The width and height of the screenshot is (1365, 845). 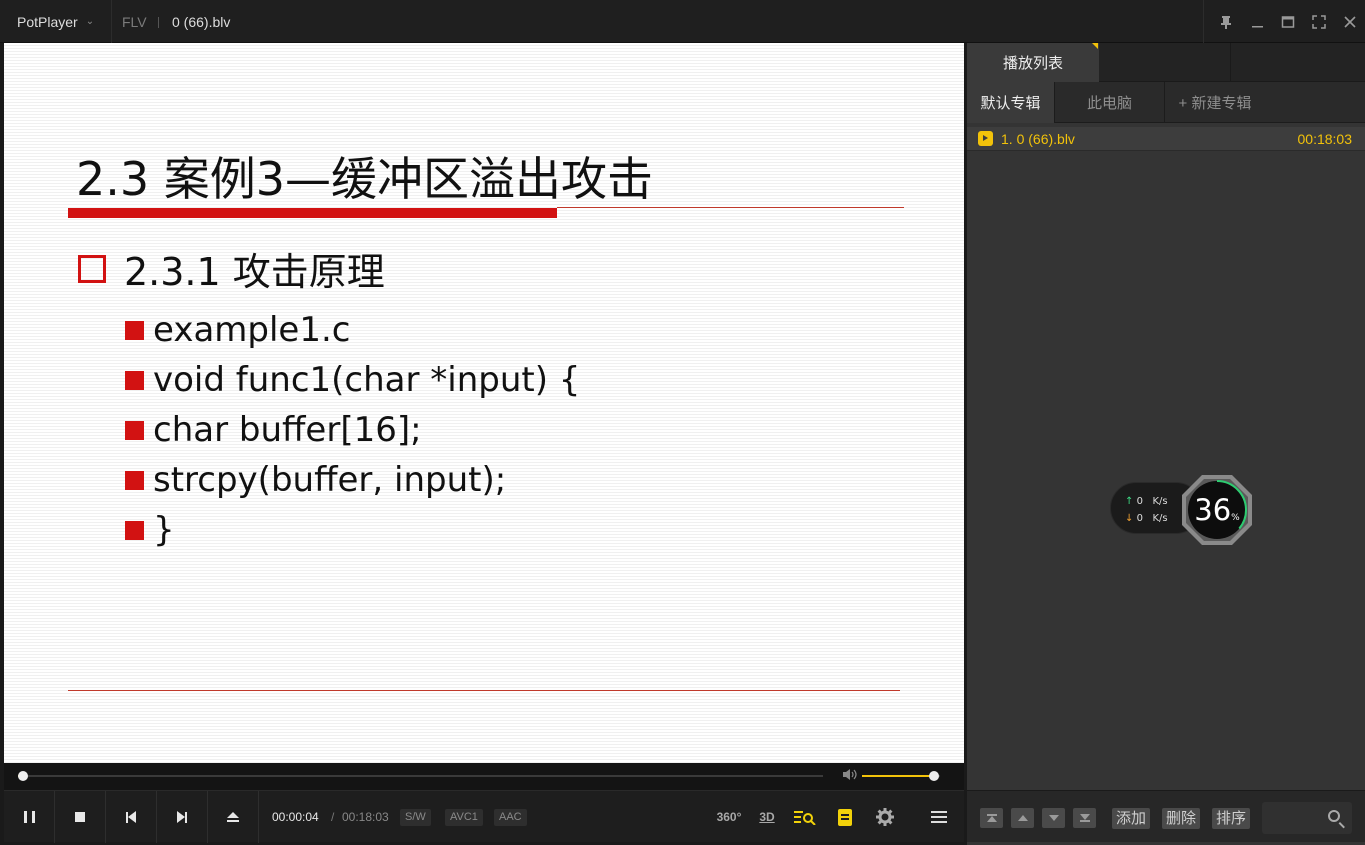 I want to click on usage-percent: 36%, so click(x=1217, y=510).